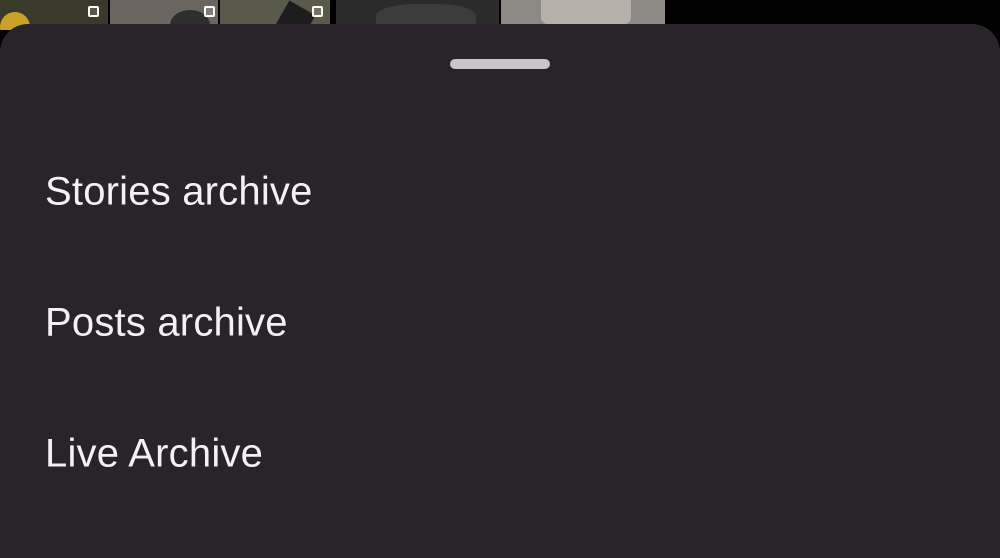 The height and width of the screenshot is (558, 1000). Describe the element at coordinates (179, 191) in the screenshot. I see `menu-item-label: Stories archive` at that location.